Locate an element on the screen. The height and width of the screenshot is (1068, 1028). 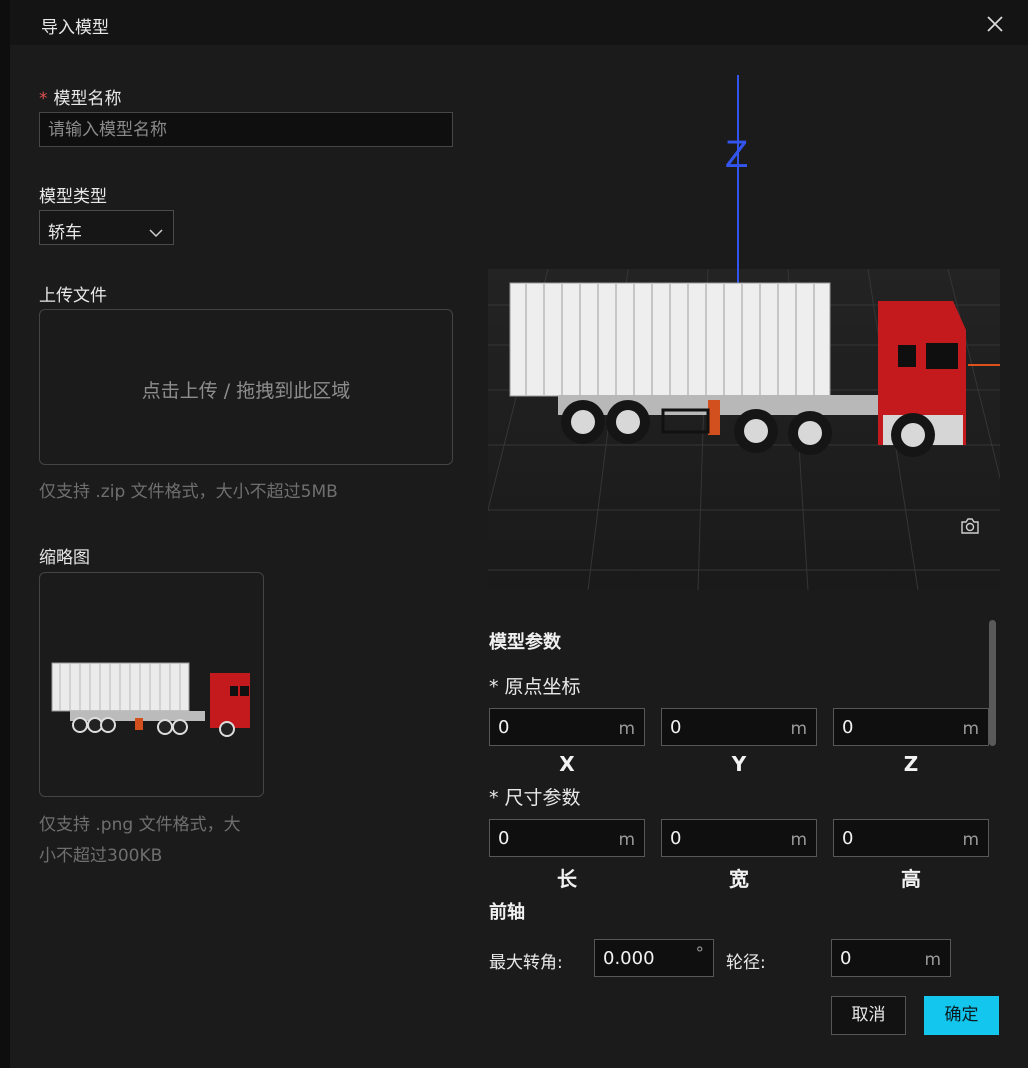
width-value: 0 is located at coordinates (676, 838).